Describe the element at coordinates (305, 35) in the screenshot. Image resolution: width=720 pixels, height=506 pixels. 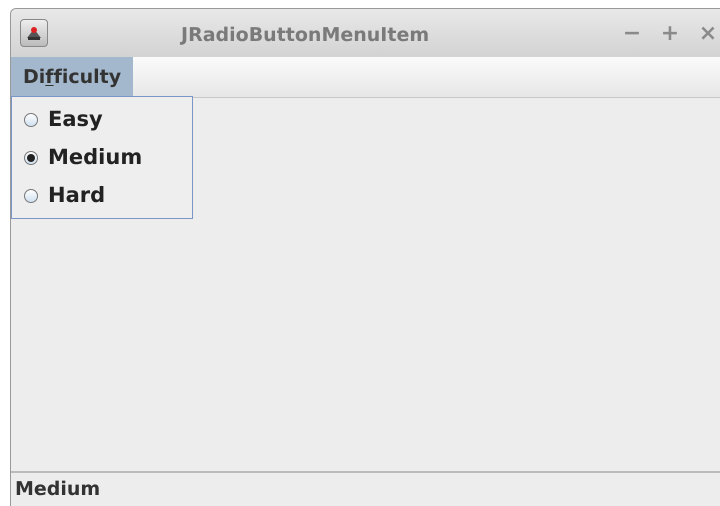
I see `window-title: JRadioButtonMenuItem` at that location.